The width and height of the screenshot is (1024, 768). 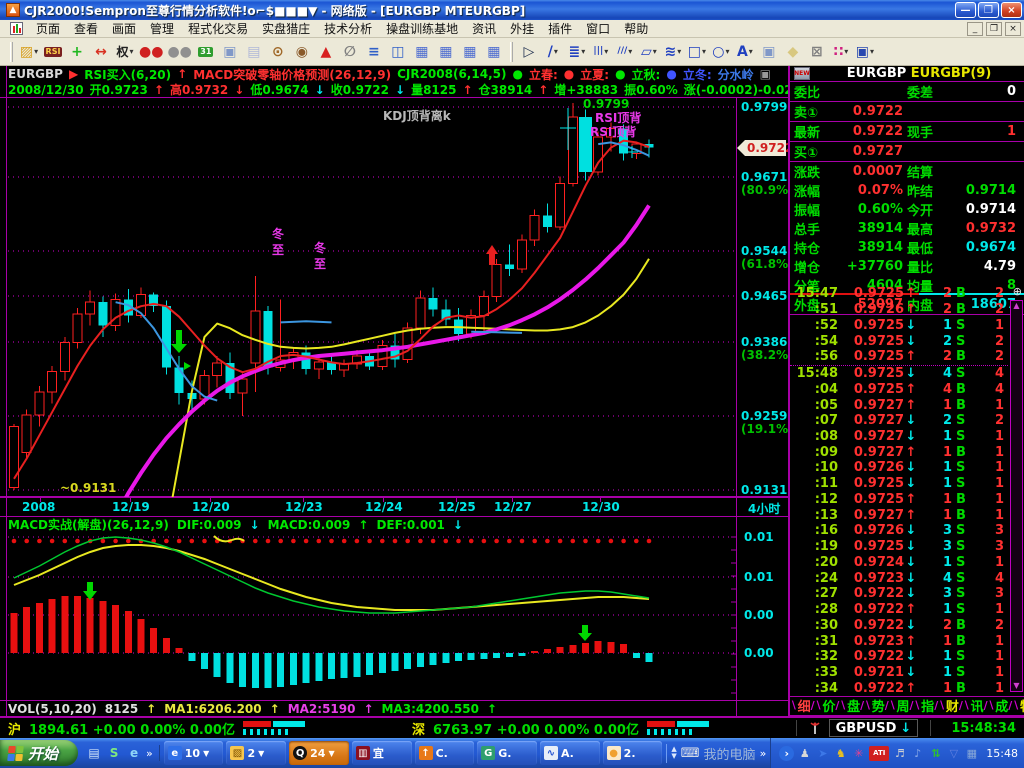 I want to click on tray-updown-icon: ⇅, so click(x=935, y=753).